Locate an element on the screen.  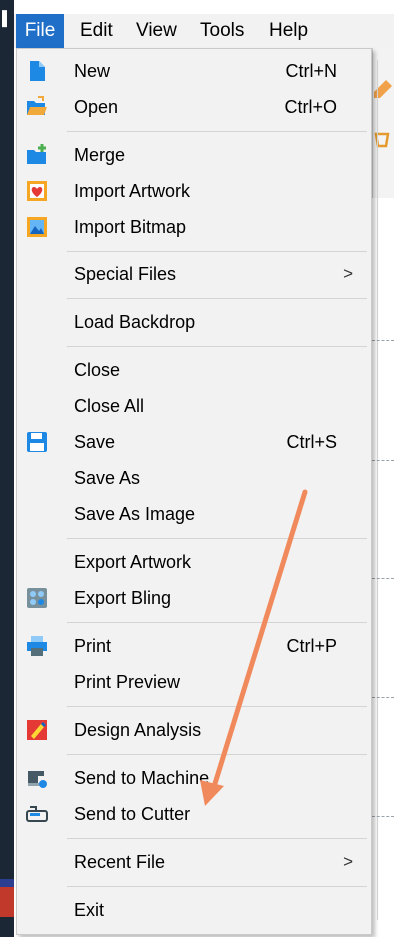
menu-item-label: Special Files is located at coordinates (125, 274).